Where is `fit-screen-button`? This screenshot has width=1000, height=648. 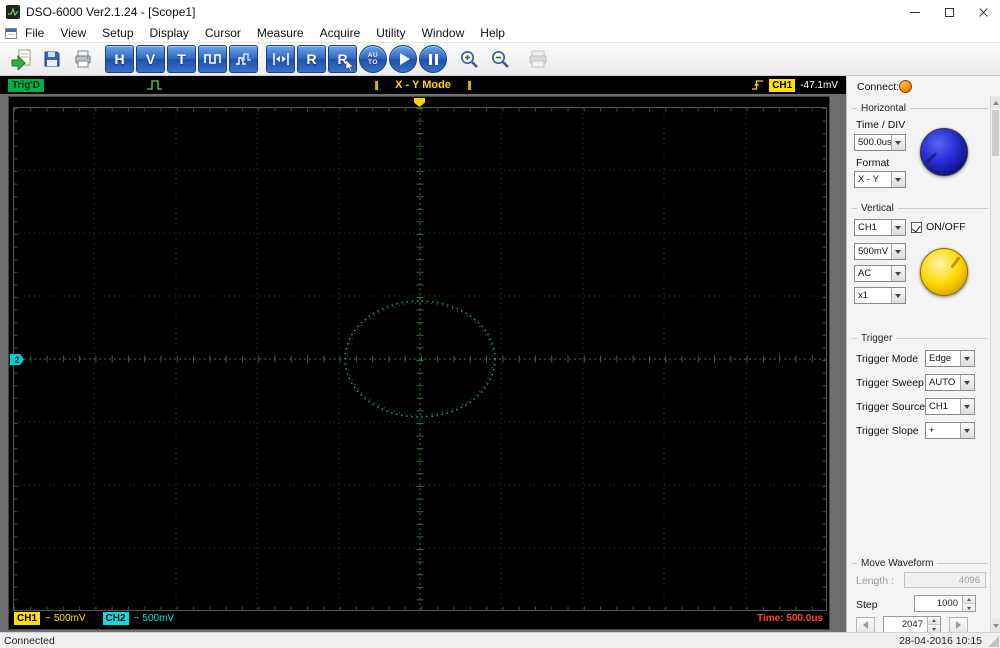
fit-screen-button is located at coordinates (280, 59).